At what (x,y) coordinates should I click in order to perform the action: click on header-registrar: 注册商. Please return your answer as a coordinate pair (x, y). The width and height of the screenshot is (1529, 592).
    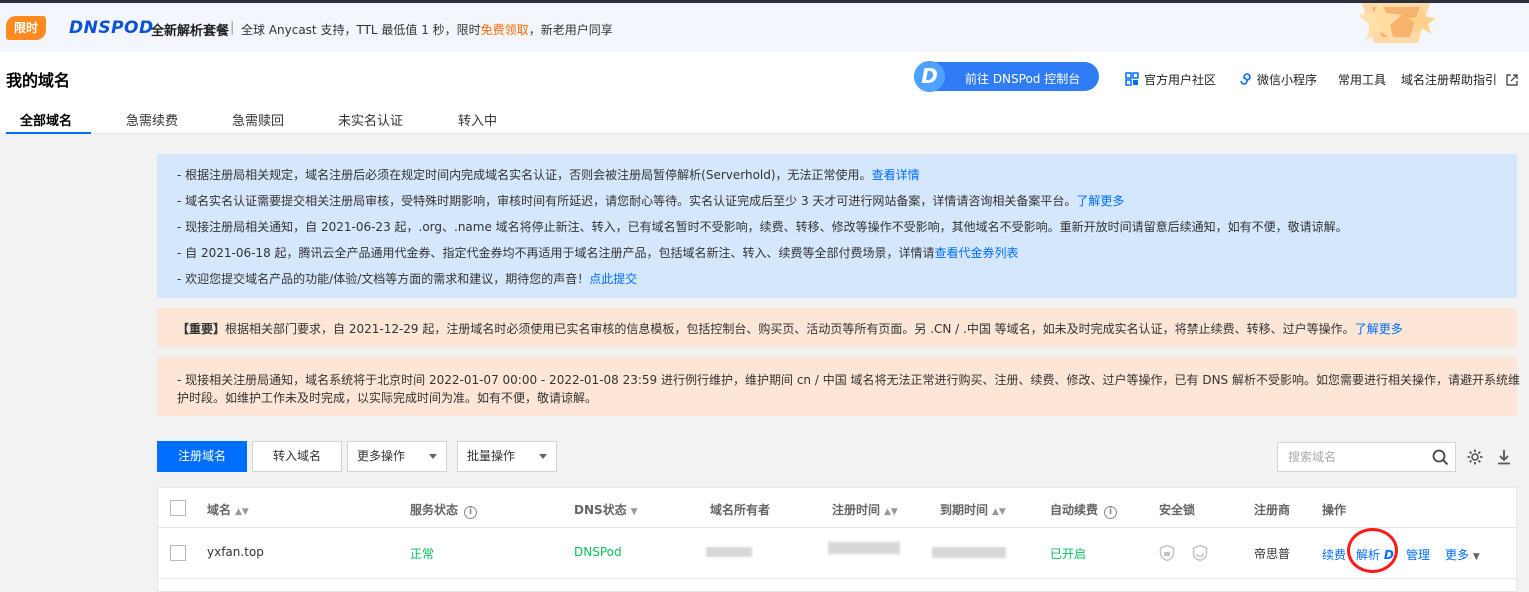
    Looking at the image, I should click on (1272, 510).